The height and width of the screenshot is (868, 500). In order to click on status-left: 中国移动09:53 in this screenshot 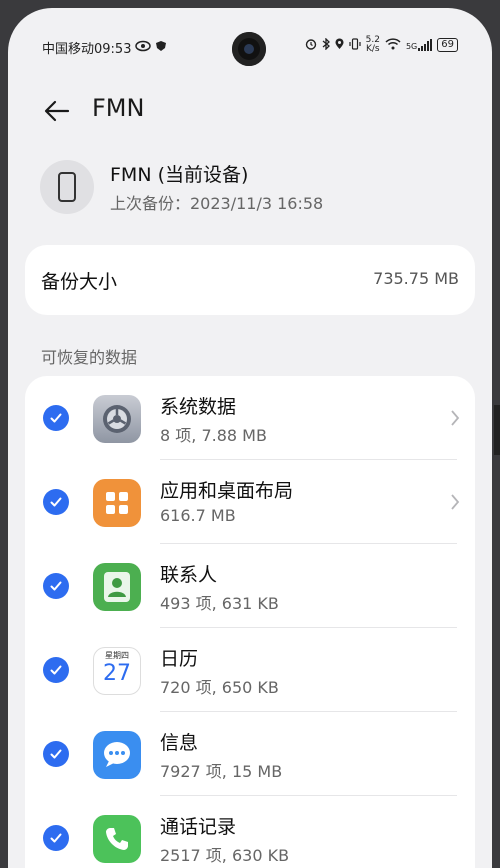, I will do `click(104, 47)`.